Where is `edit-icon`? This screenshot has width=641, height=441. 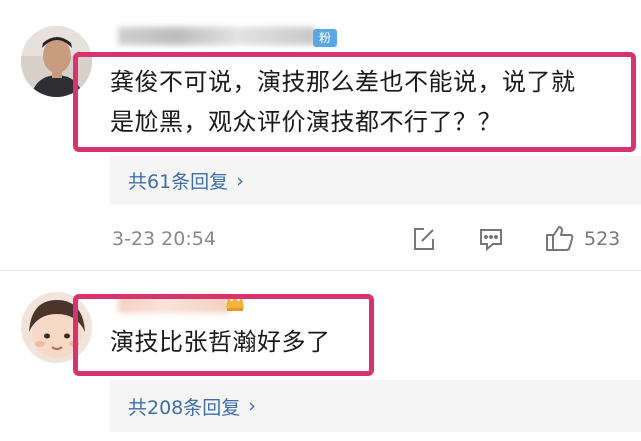 edit-icon is located at coordinates (424, 239).